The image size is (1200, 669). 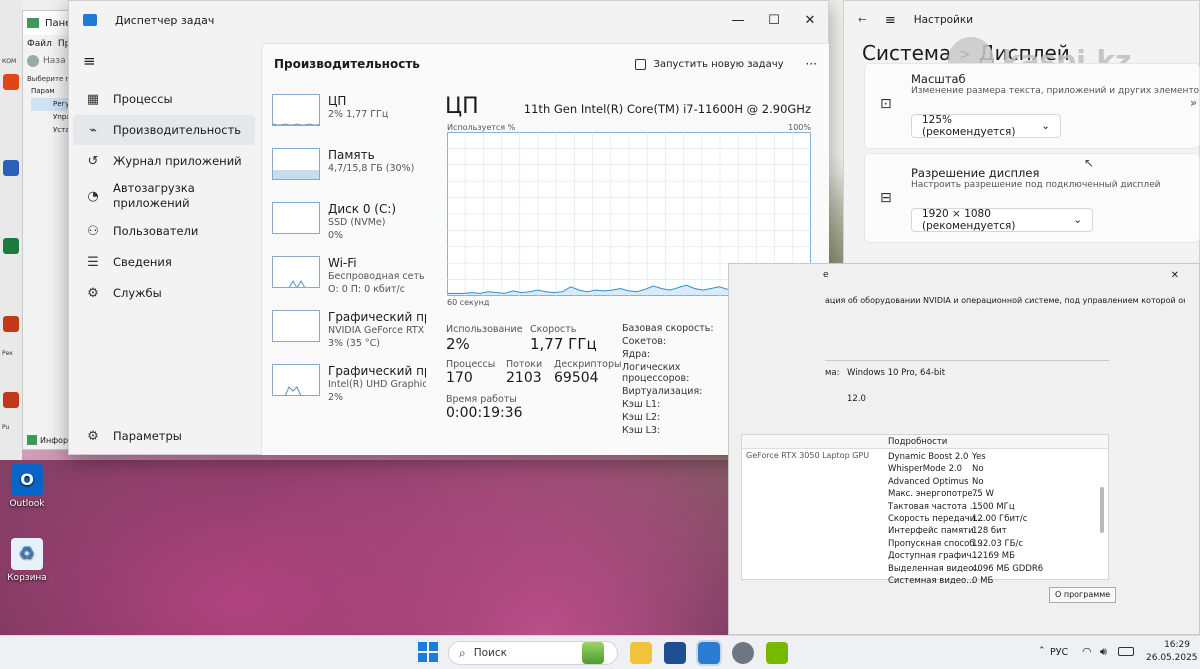 I want to click on resource-sub: Беспроводная сеть, so click(x=376, y=276).